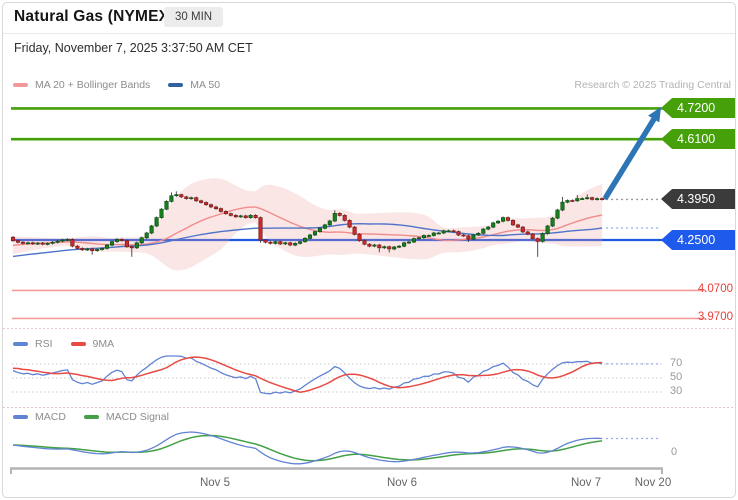  Describe the element at coordinates (194, 17) in the screenshot. I see `timeframe-badge: 30 MIN` at that location.